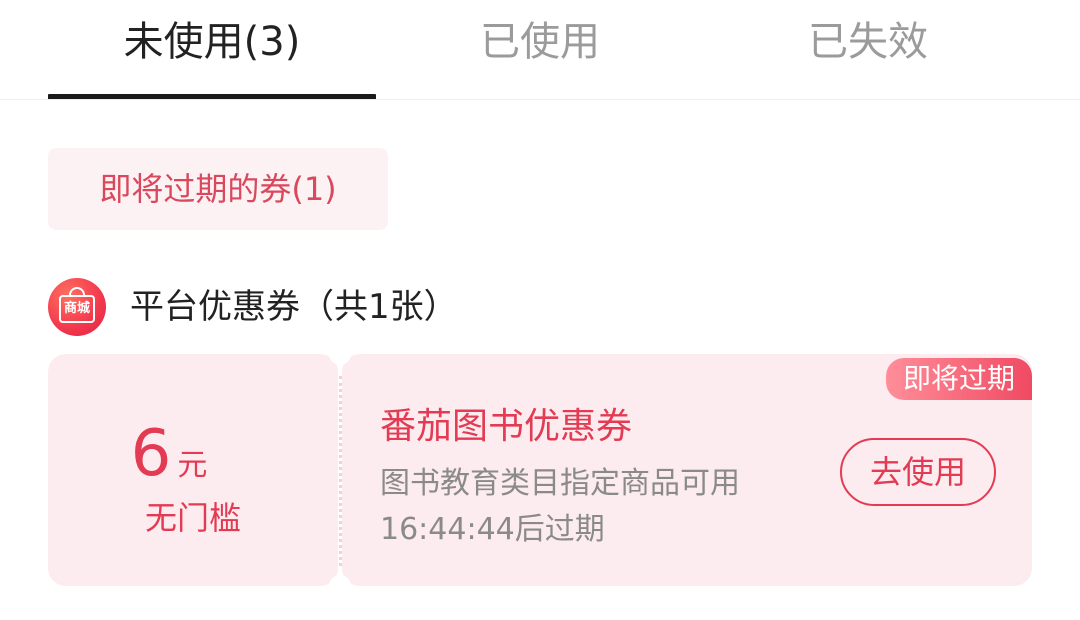 Image resolution: width=1080 pixels, height=620 pixels. I want to click on tab-divider, so click(540, 99).